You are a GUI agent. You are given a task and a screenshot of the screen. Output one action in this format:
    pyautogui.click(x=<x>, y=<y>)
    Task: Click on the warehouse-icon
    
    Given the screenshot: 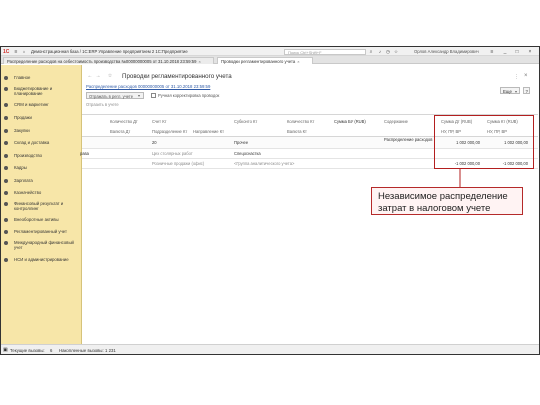 What is the action you would take?
    pyautogui.click(x=6, y=142)
    